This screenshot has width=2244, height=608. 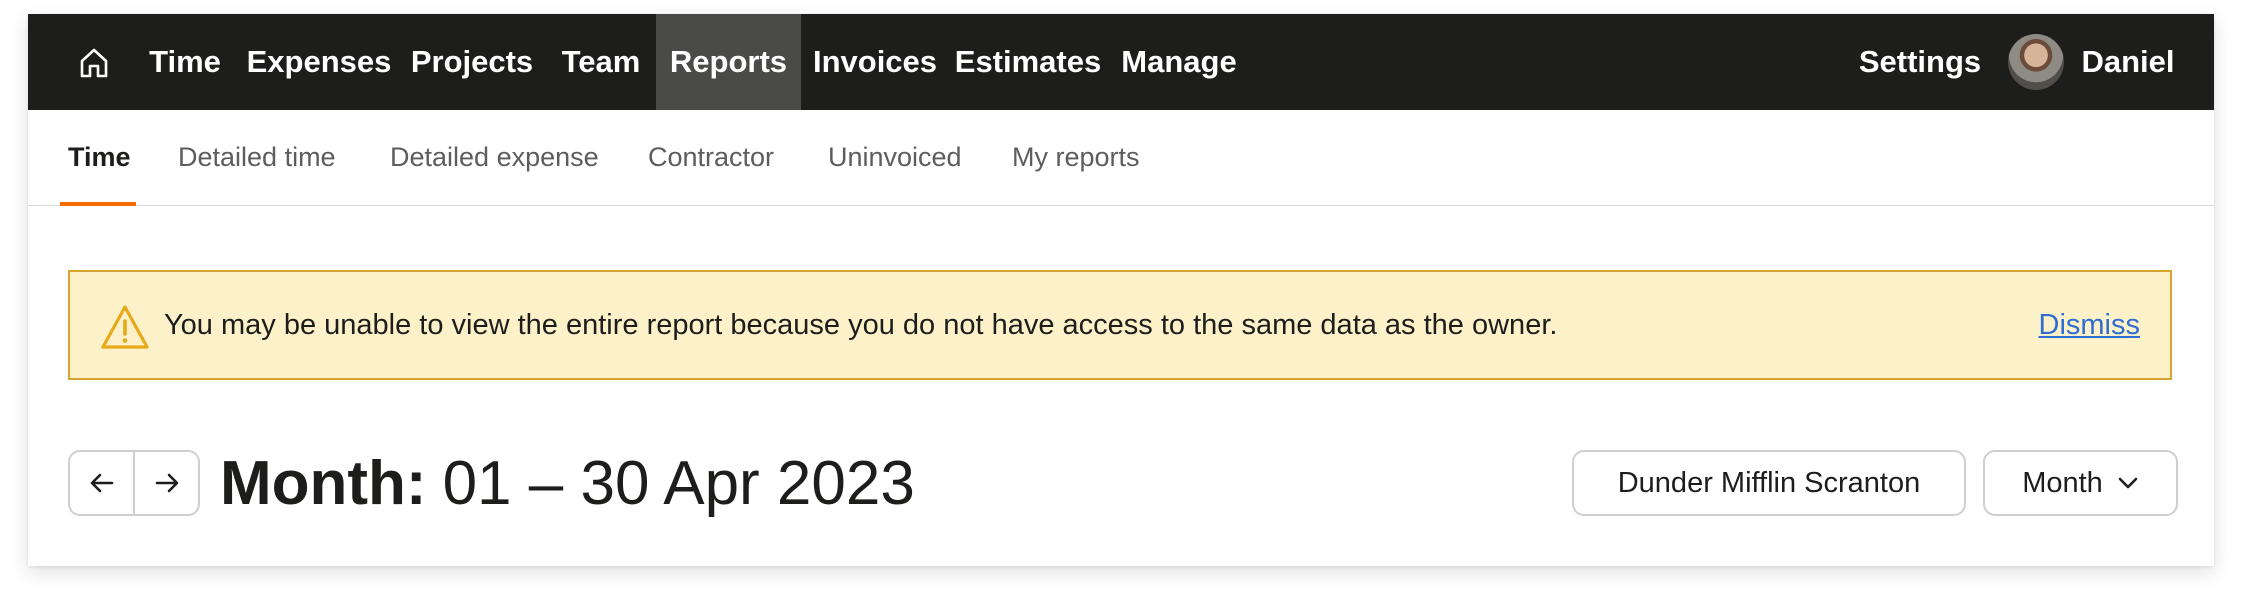 What do you see at coordinates (2036, 62) in the screenshot?
I see `user-avatar` at bounding box center [2036, 62].